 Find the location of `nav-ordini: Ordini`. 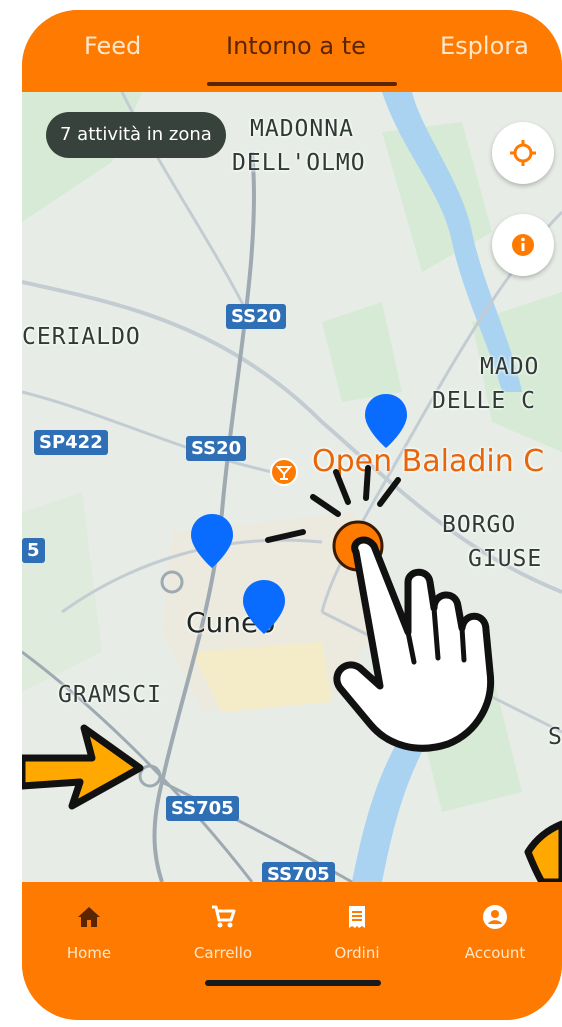

nav-ordini: Ordini is located at coordinates (357, 933).